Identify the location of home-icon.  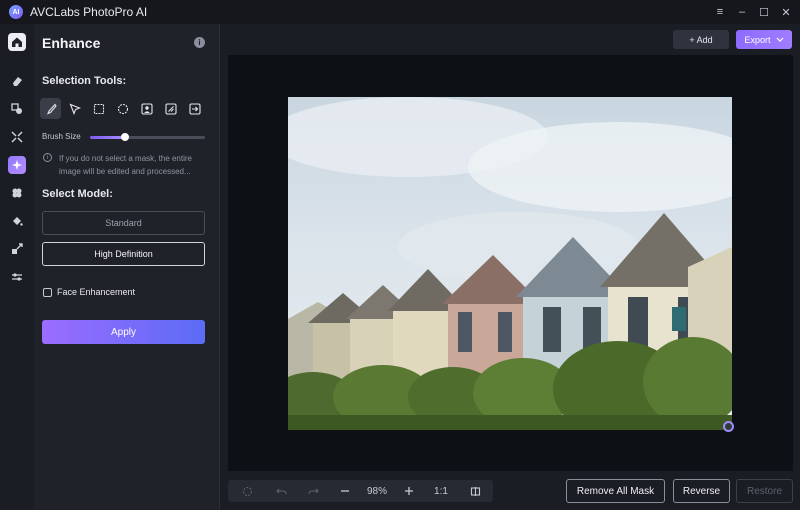
(17, 42).